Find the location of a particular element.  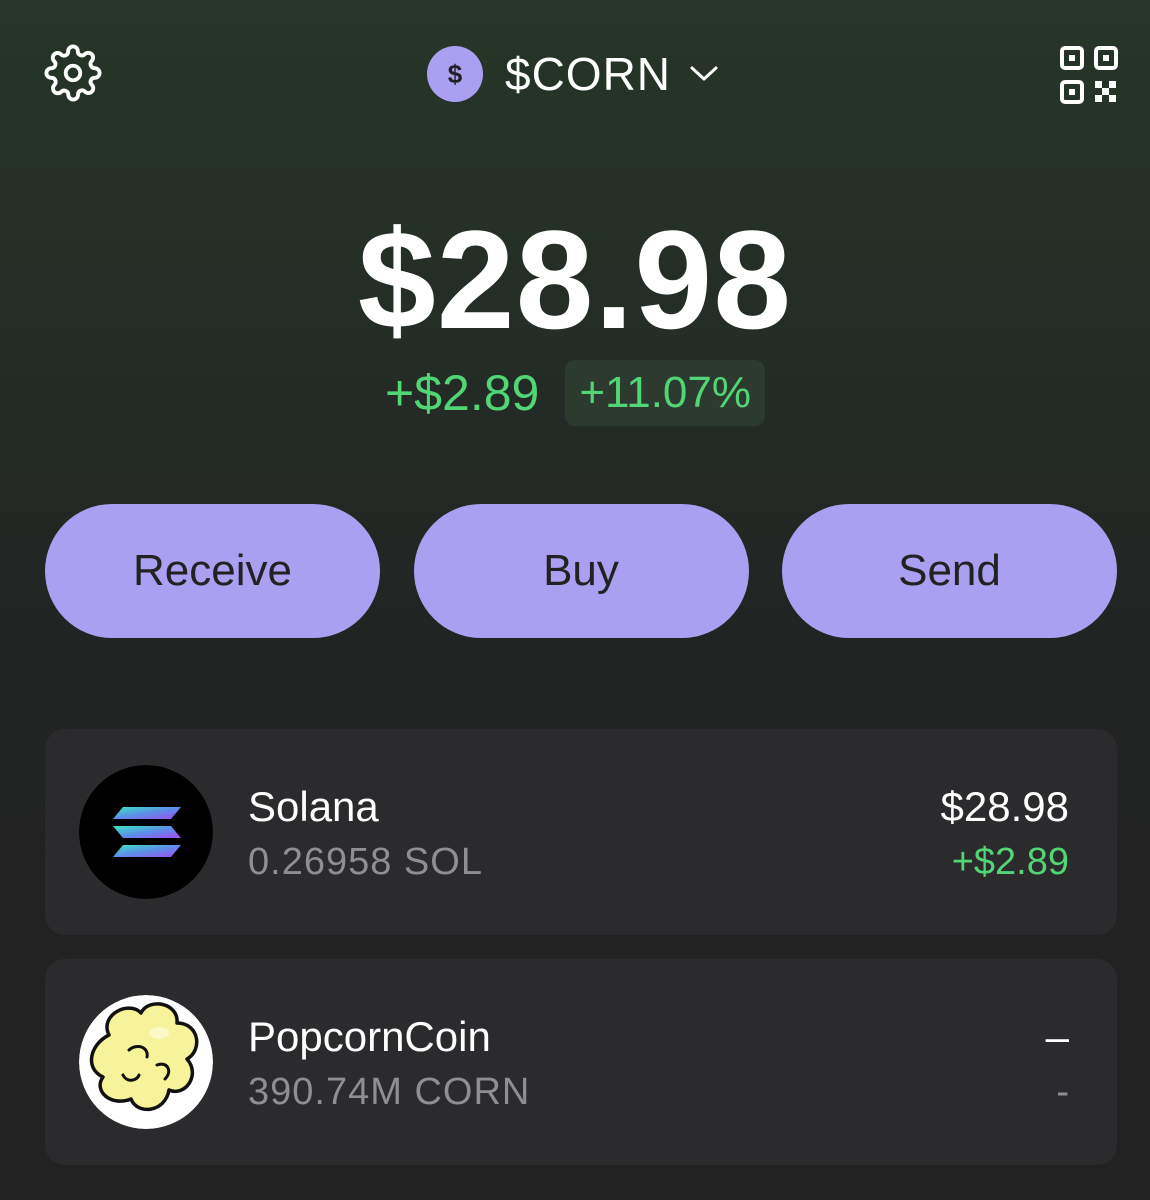

balance-change-amount: +$2.89 is located at coordinates (462, 393).